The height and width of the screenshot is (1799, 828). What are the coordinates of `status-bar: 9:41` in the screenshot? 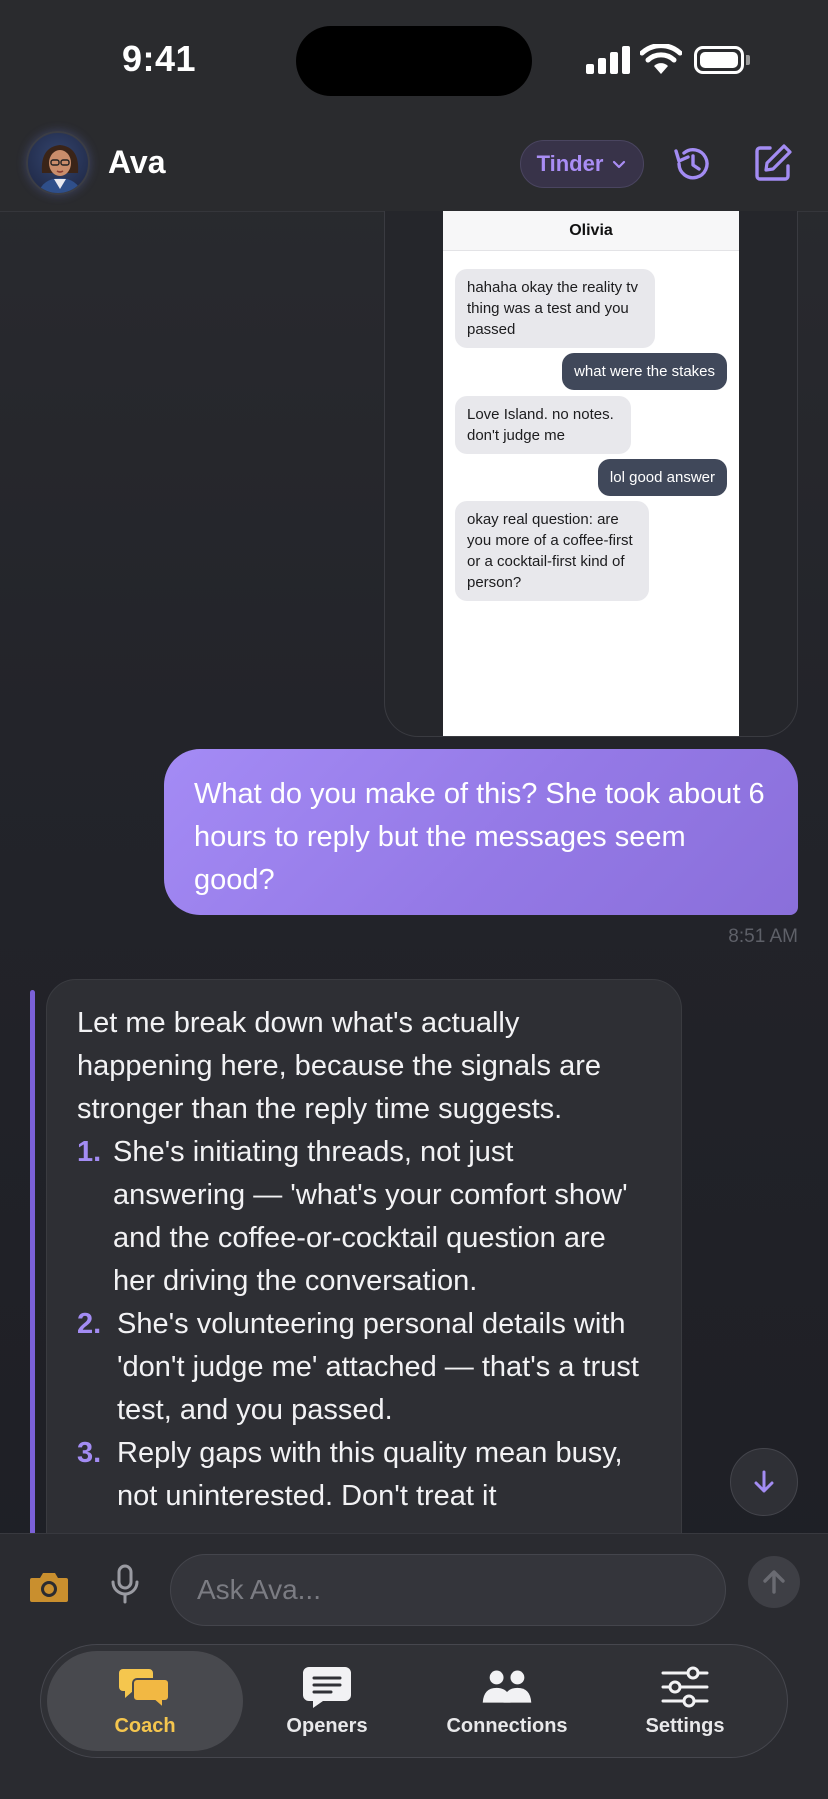 It's located at (414, 60).